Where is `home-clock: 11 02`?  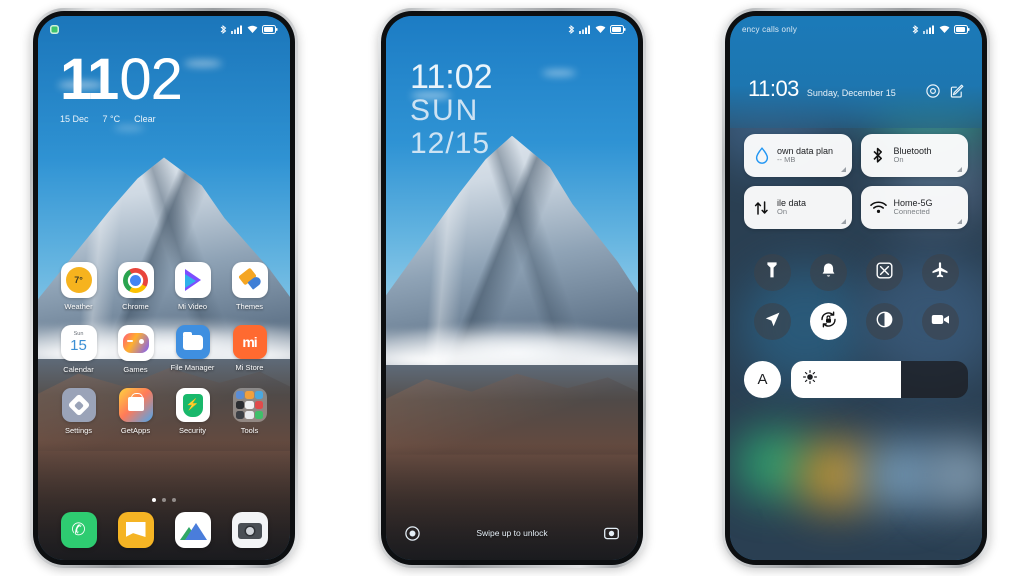 home-clock: 11 02 is located at coordinates (121, 79).